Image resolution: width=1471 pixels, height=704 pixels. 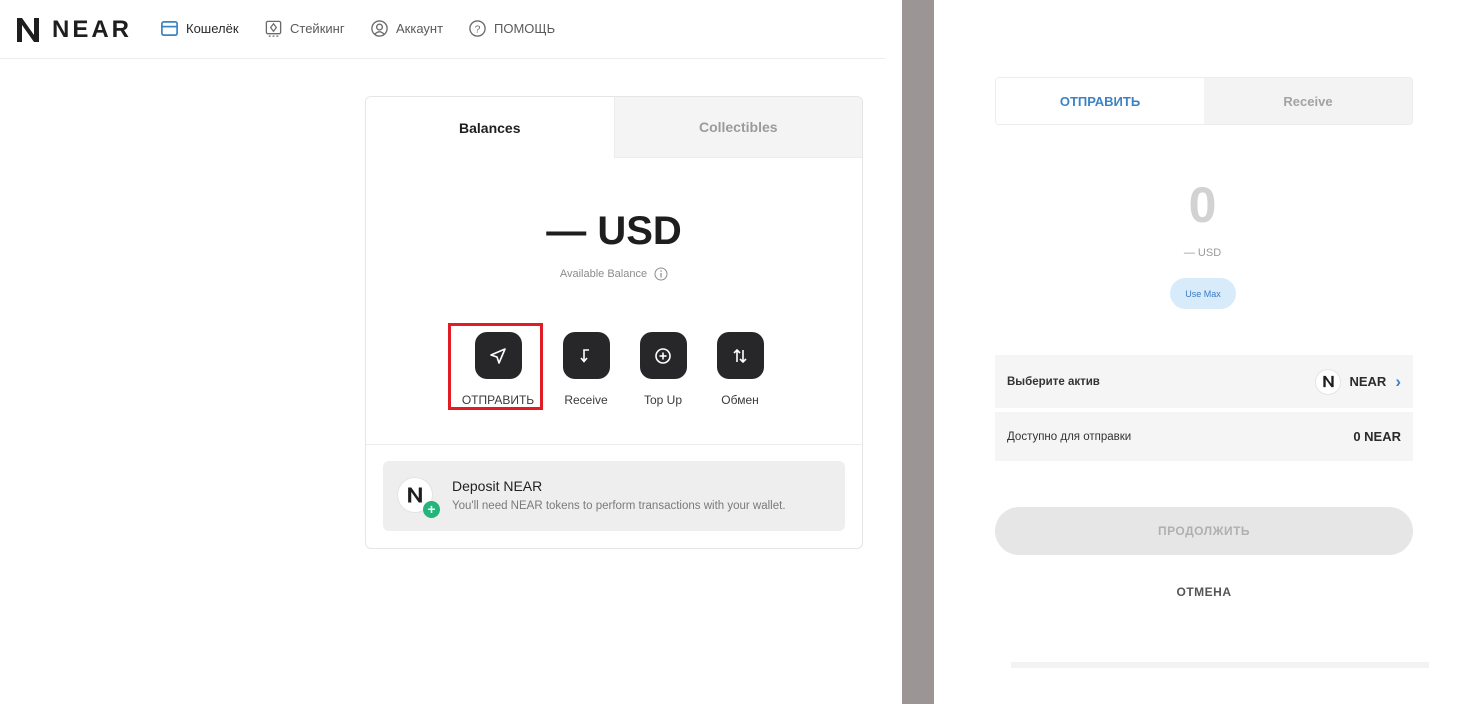 I want to click on info-icon, so click(x=661, y=274).